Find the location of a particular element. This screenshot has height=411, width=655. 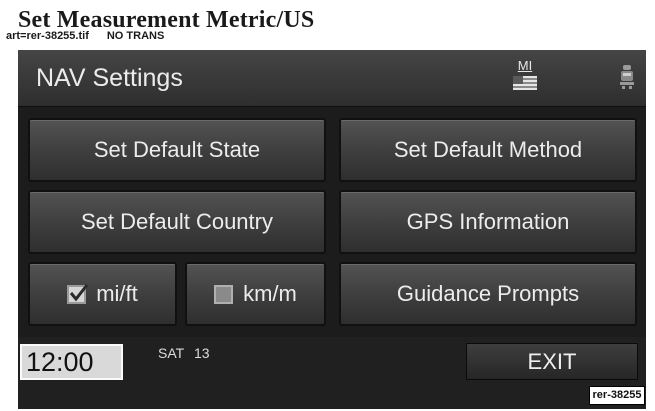

exit-label: EXIT is located at coordinates (552, 361).